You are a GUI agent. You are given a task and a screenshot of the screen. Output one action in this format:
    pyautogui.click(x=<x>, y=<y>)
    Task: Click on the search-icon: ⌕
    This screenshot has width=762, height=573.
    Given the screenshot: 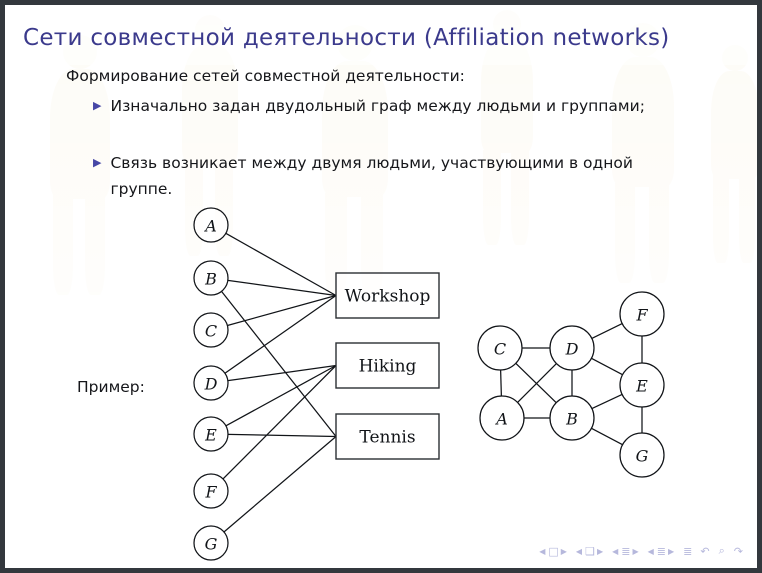 What is the action you would take?
    pyautogui.click(x=722, y=551)
    